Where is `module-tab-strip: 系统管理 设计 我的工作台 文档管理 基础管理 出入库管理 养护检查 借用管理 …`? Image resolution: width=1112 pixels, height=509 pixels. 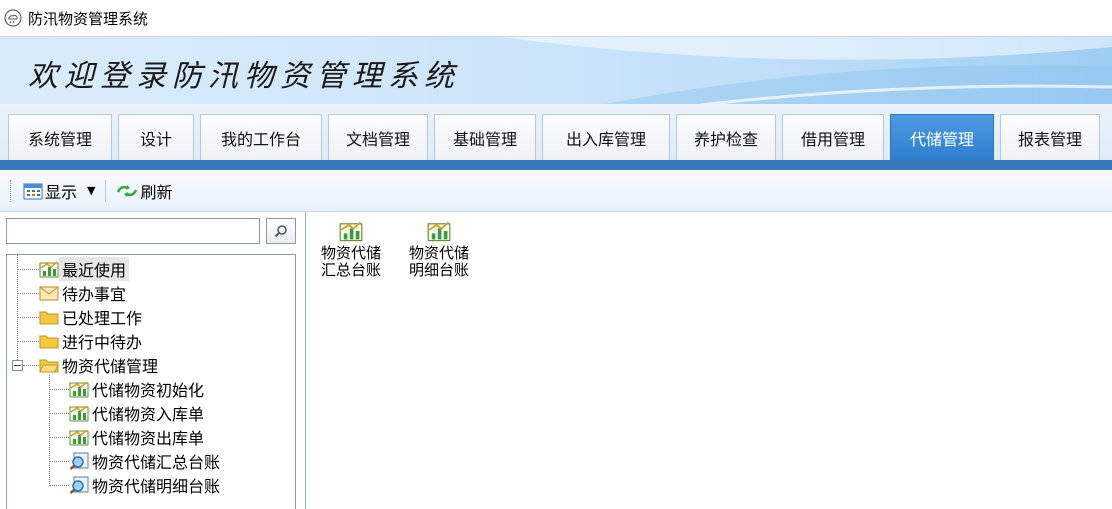 module-tab-strip: 系统管理 设计 我的工作台 文档管理 基础管理 出入库管理 养护检查 借用管理 … is located at coordinates (556, 137).